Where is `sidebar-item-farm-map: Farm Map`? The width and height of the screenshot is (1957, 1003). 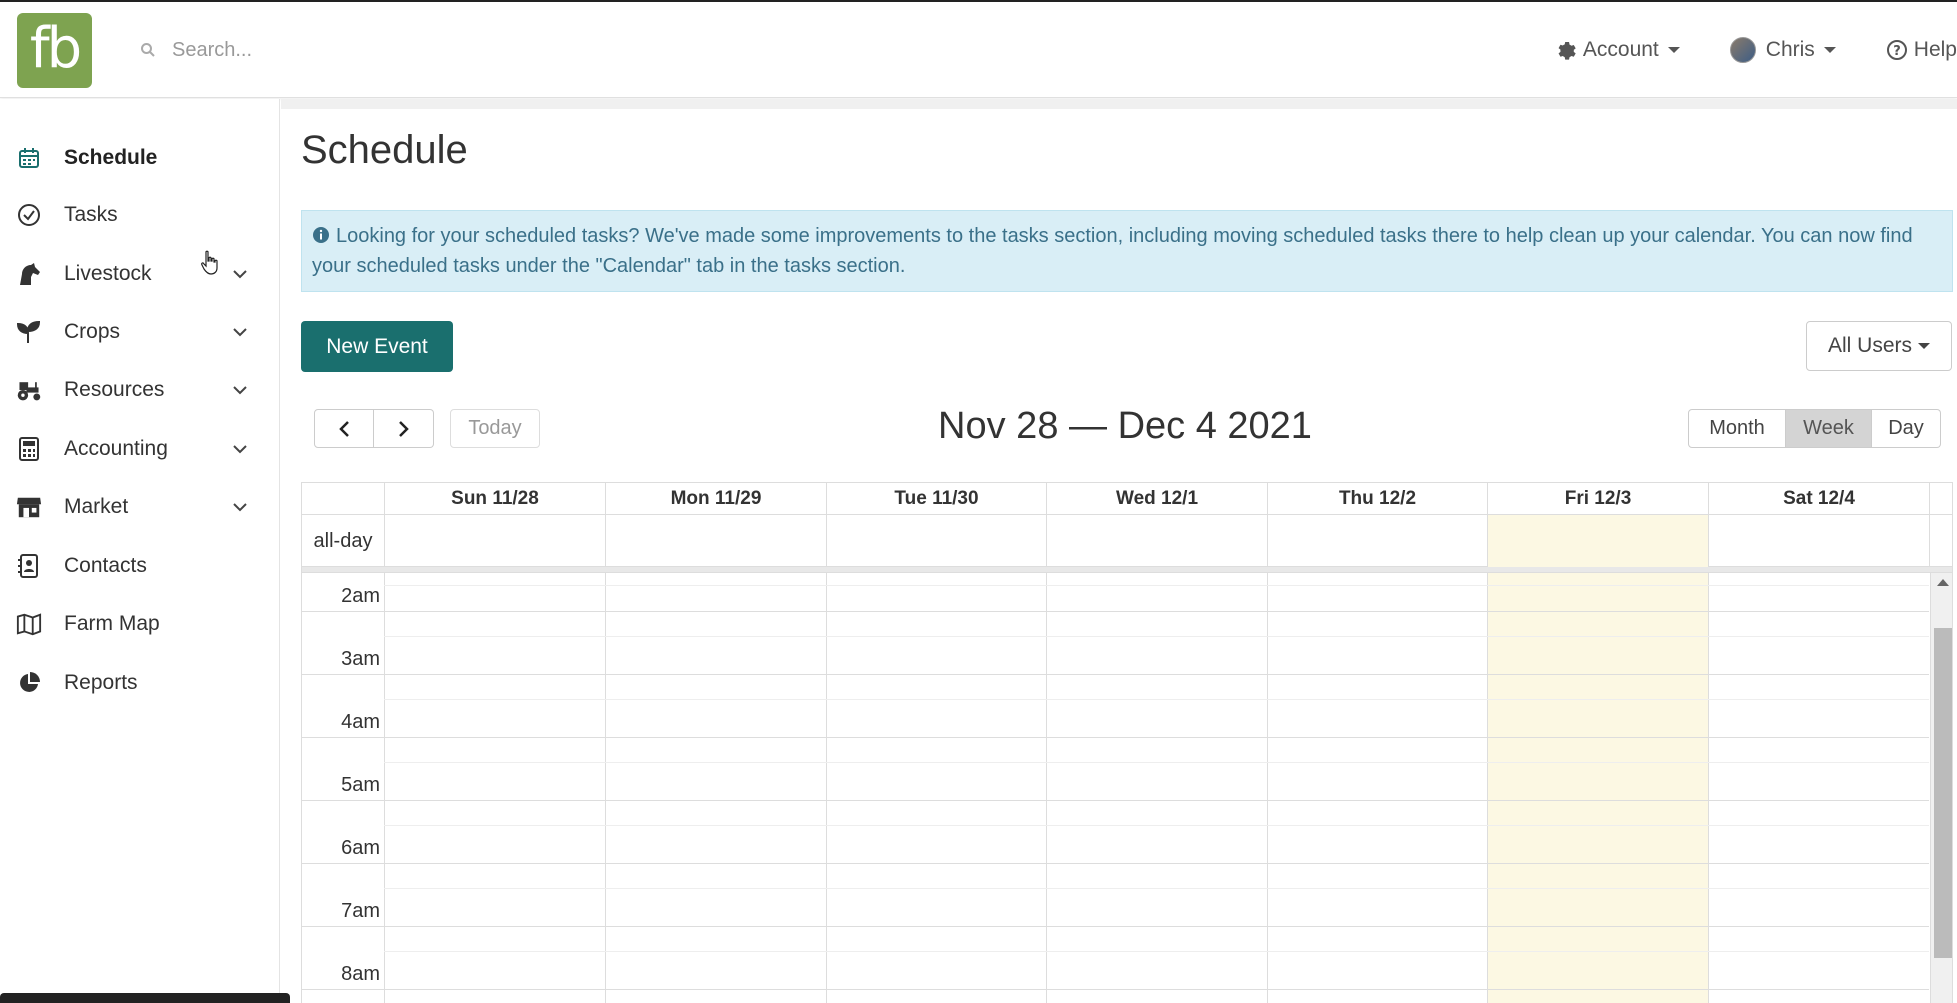 sidebar-item-farm-map: Farm Map is located at coordinates (140, 624).